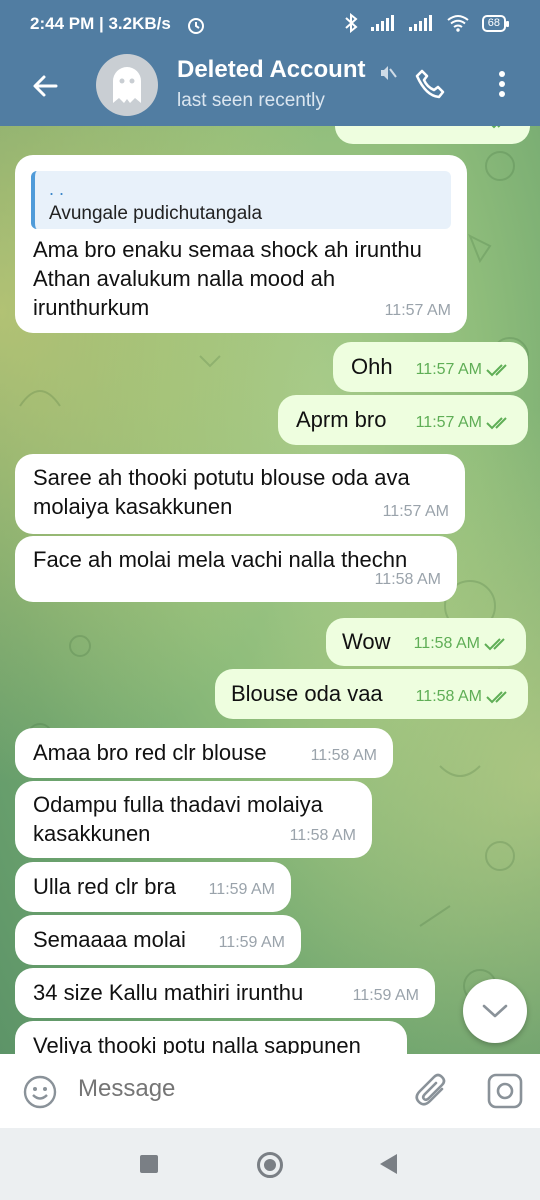 The width and height of the screenshot is (540, 1200). I want to click on message-incoming: 34 size Kallu mathiri irunthu 11:59 AM, so click(225, 993).